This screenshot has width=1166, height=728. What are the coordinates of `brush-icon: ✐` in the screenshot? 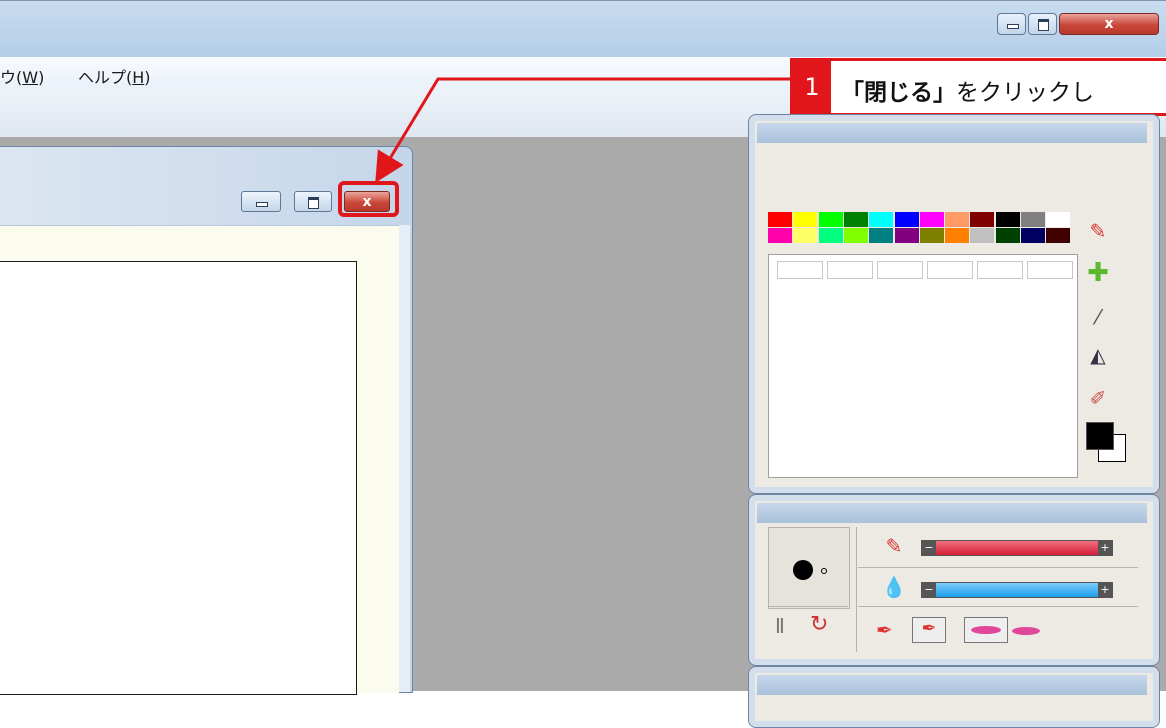 It's located at (1098, 398).